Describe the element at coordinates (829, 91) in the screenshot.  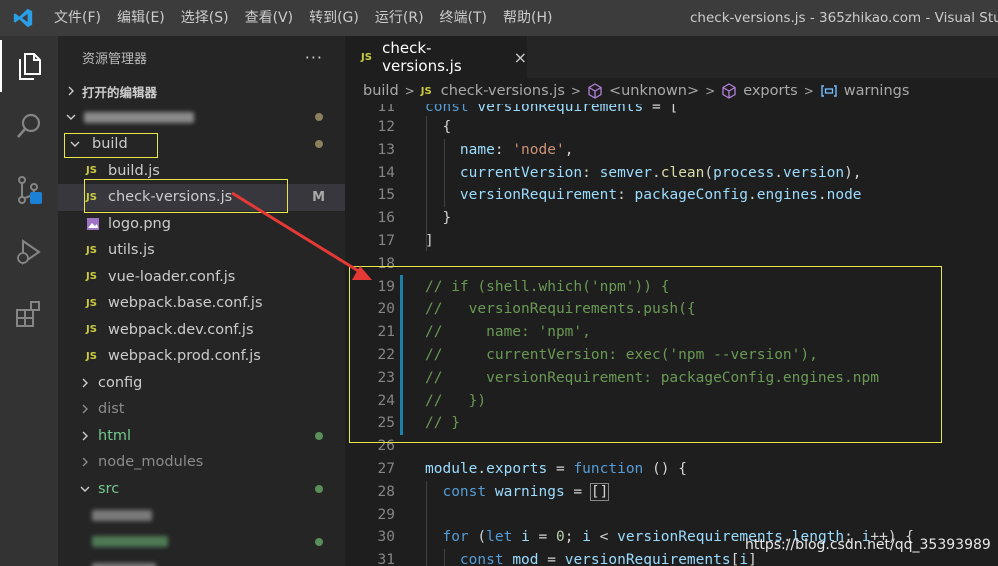
I see `variable-icon` at that location.